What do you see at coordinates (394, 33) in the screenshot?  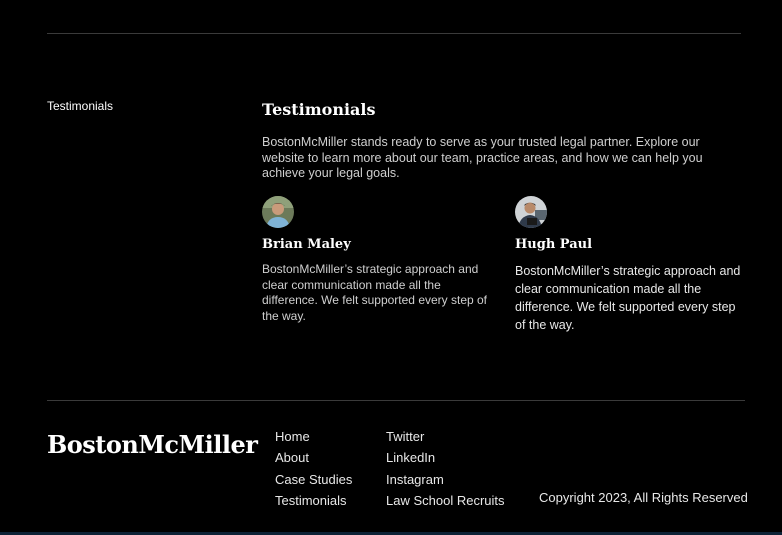 I see `top-divider` at bounding box center [394, 33].